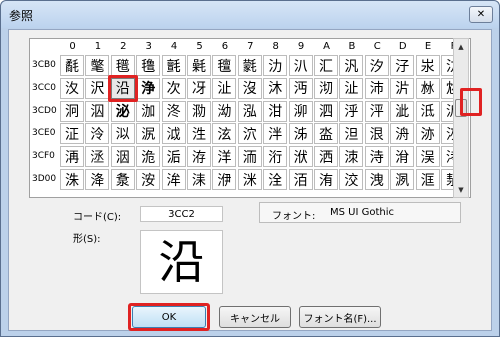  I want to click on character-cell: 泫, so click(224, 134).